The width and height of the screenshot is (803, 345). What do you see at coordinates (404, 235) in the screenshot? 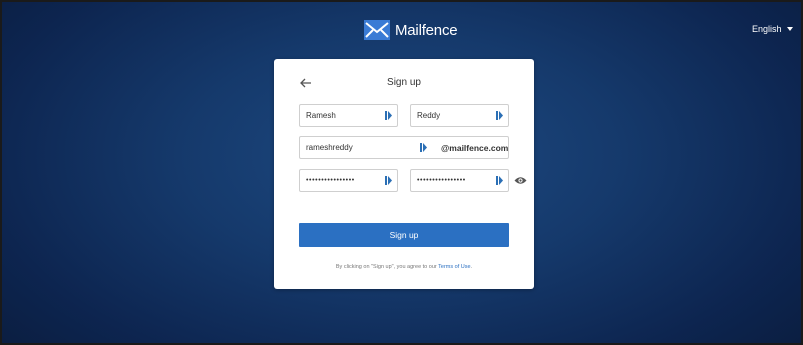
I see `signup-button: Sign up` at bounding box center [404, 235].